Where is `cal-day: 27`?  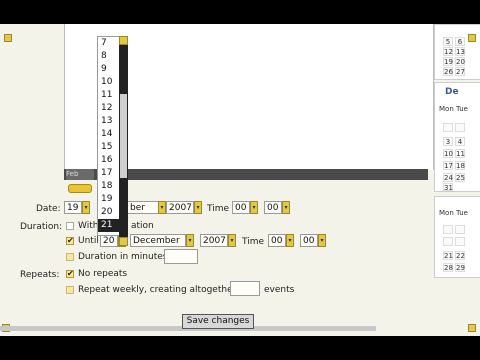
cal-day: 27 is located at coordinates (460, 71).